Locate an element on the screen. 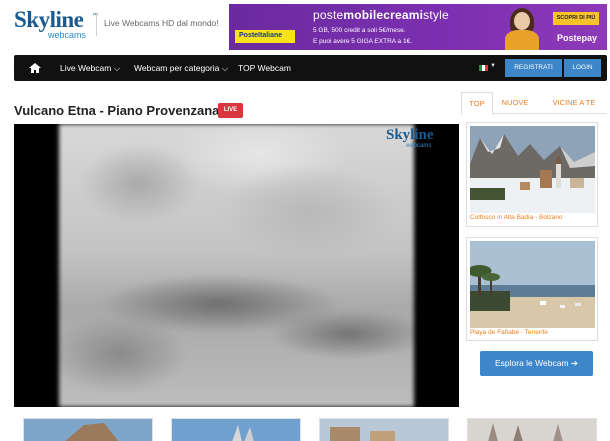 This screenshot has width=610, height=441. site-tagline: Live Webcams HD dal mondo! is located at coordinates (161, 23).